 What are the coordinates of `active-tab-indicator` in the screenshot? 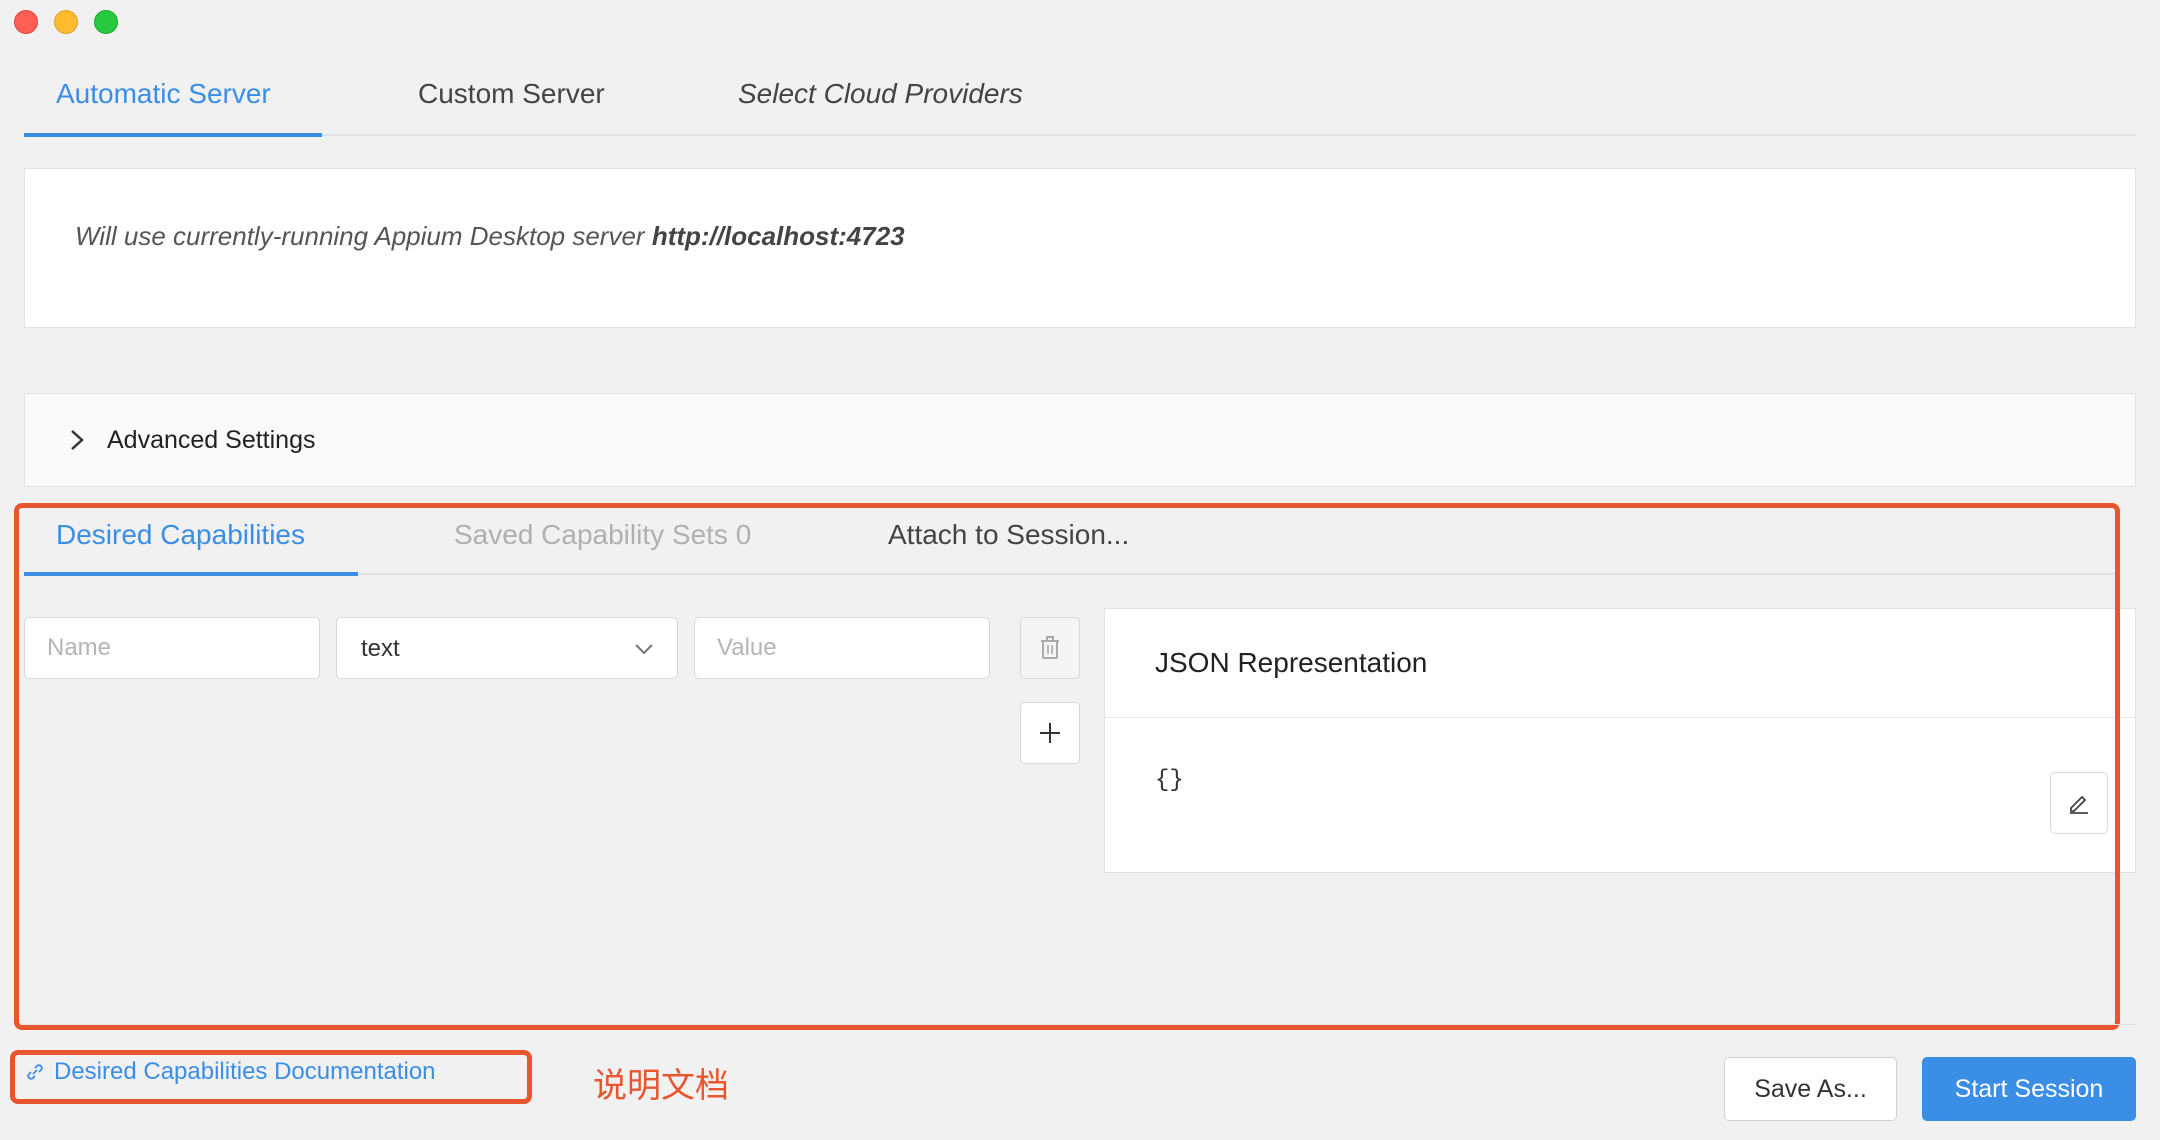 It's located at (173, 135).